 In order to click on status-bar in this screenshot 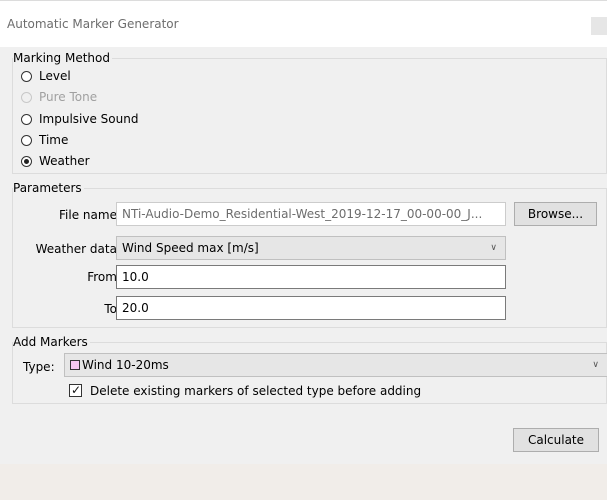, I will do `click(303, 482)`.